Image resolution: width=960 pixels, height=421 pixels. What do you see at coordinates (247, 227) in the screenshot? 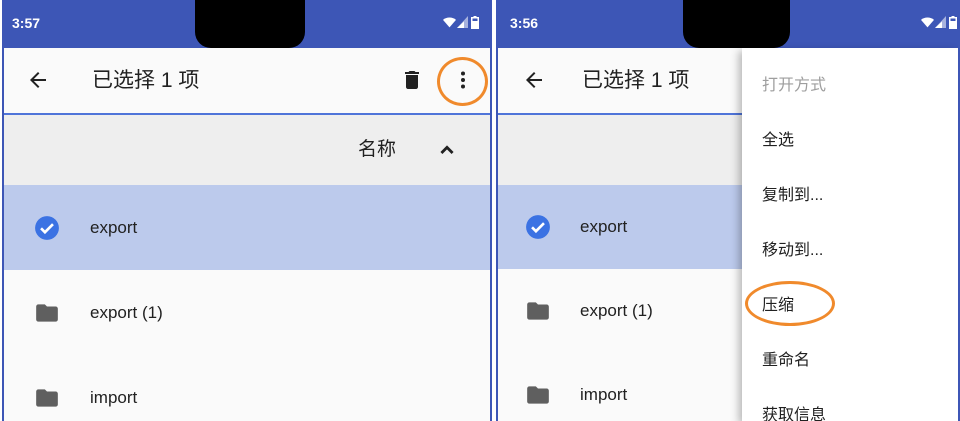
I see `file-row: export` at bounding box center [247, 227].